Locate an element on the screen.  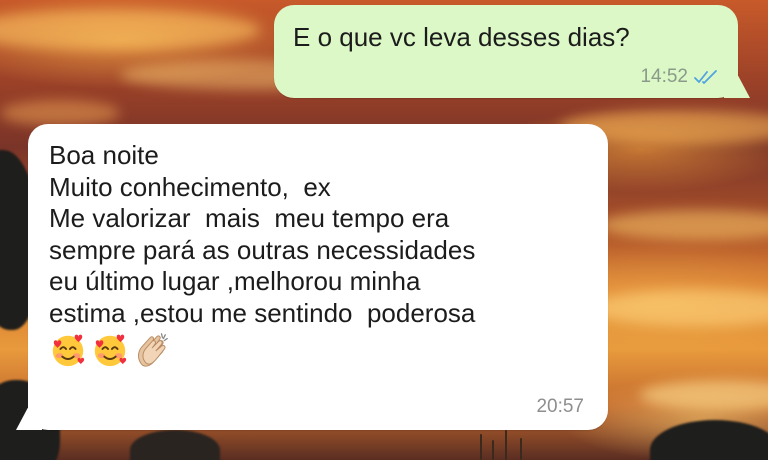
emoji-row is located at coordinates (324, 350).